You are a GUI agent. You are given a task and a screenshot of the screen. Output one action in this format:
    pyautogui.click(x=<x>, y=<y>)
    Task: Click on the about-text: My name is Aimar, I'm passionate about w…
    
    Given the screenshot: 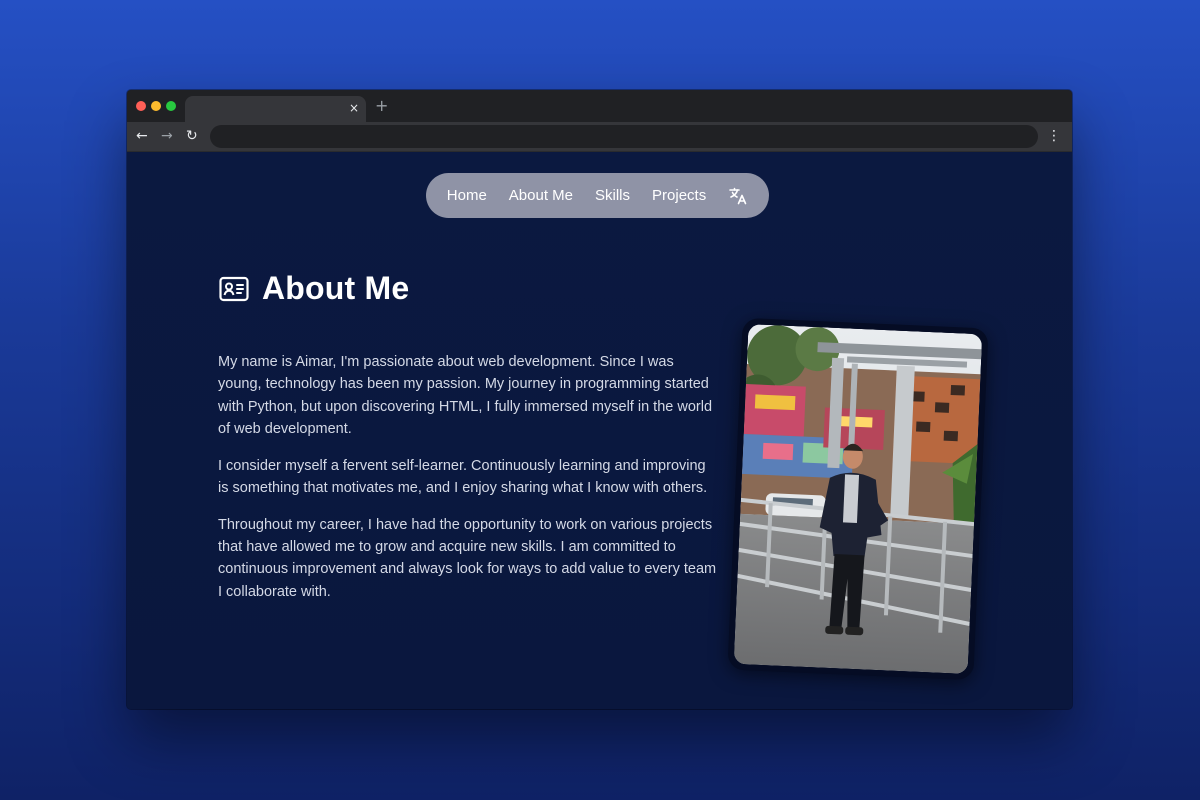 What is the action you would take?
    pyautogui.click(x=468, y=484)
    